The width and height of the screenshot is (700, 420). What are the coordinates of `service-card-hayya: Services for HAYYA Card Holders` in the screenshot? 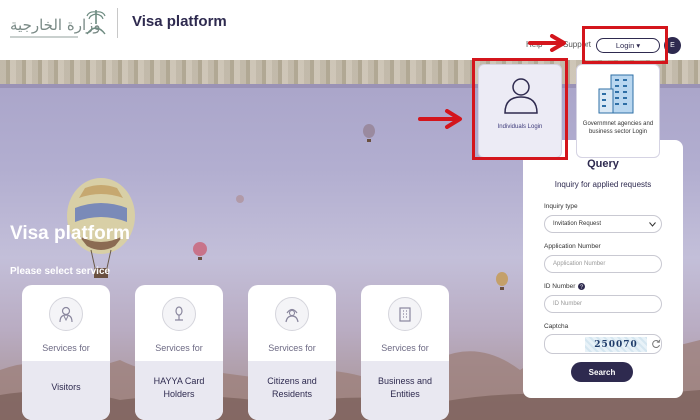 It's located at (179, 352).